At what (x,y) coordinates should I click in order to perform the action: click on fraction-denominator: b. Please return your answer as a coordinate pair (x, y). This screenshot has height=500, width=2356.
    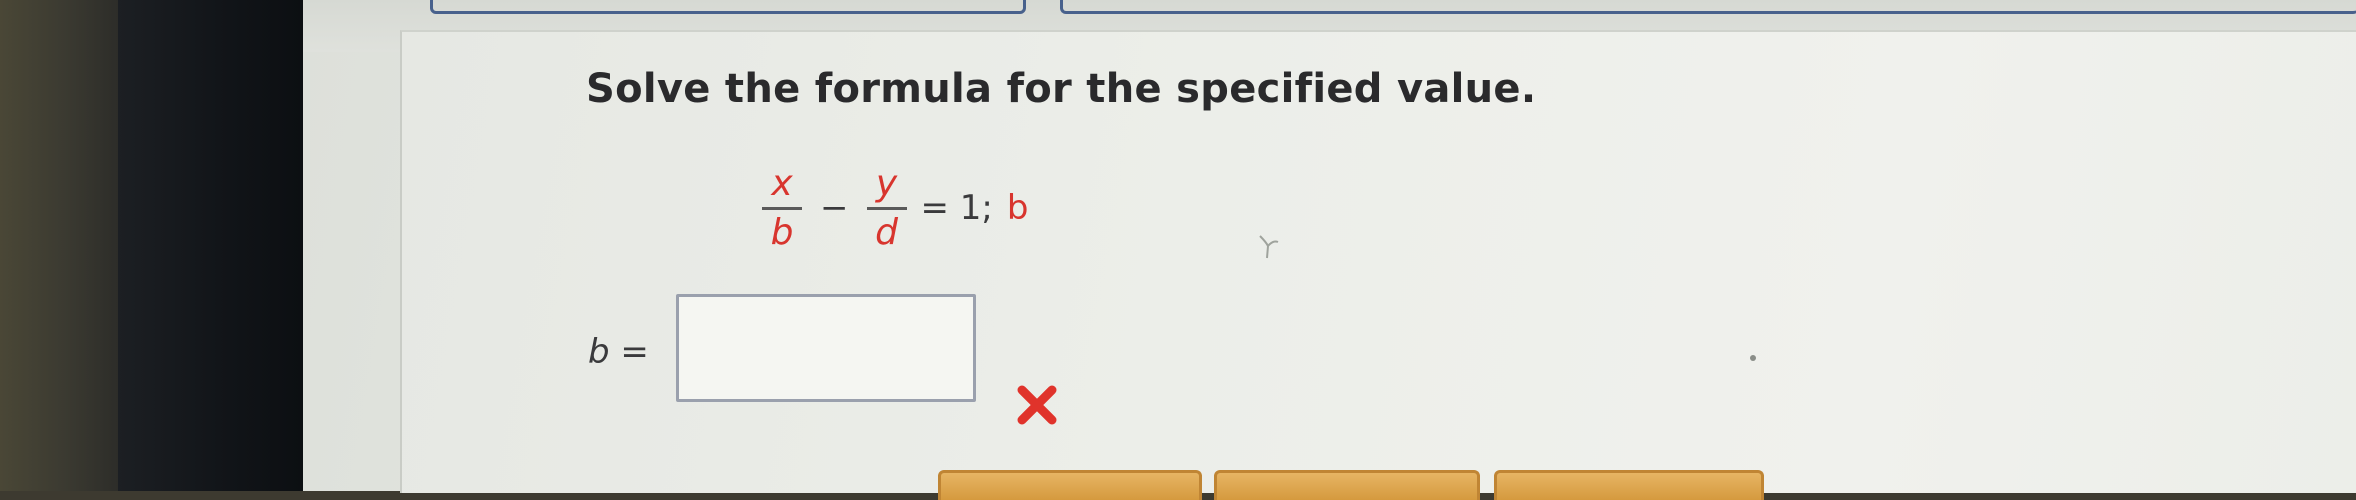
    Looking at the image, I should click on (782, 232).